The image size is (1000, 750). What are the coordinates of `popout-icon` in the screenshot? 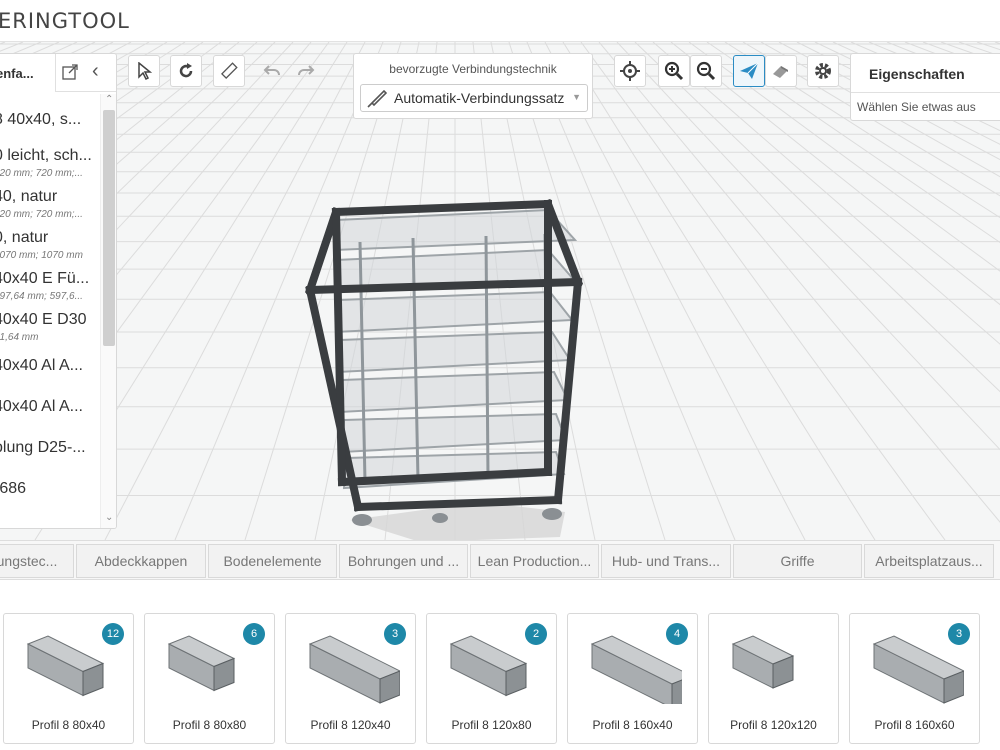 It's located at (70, 73).